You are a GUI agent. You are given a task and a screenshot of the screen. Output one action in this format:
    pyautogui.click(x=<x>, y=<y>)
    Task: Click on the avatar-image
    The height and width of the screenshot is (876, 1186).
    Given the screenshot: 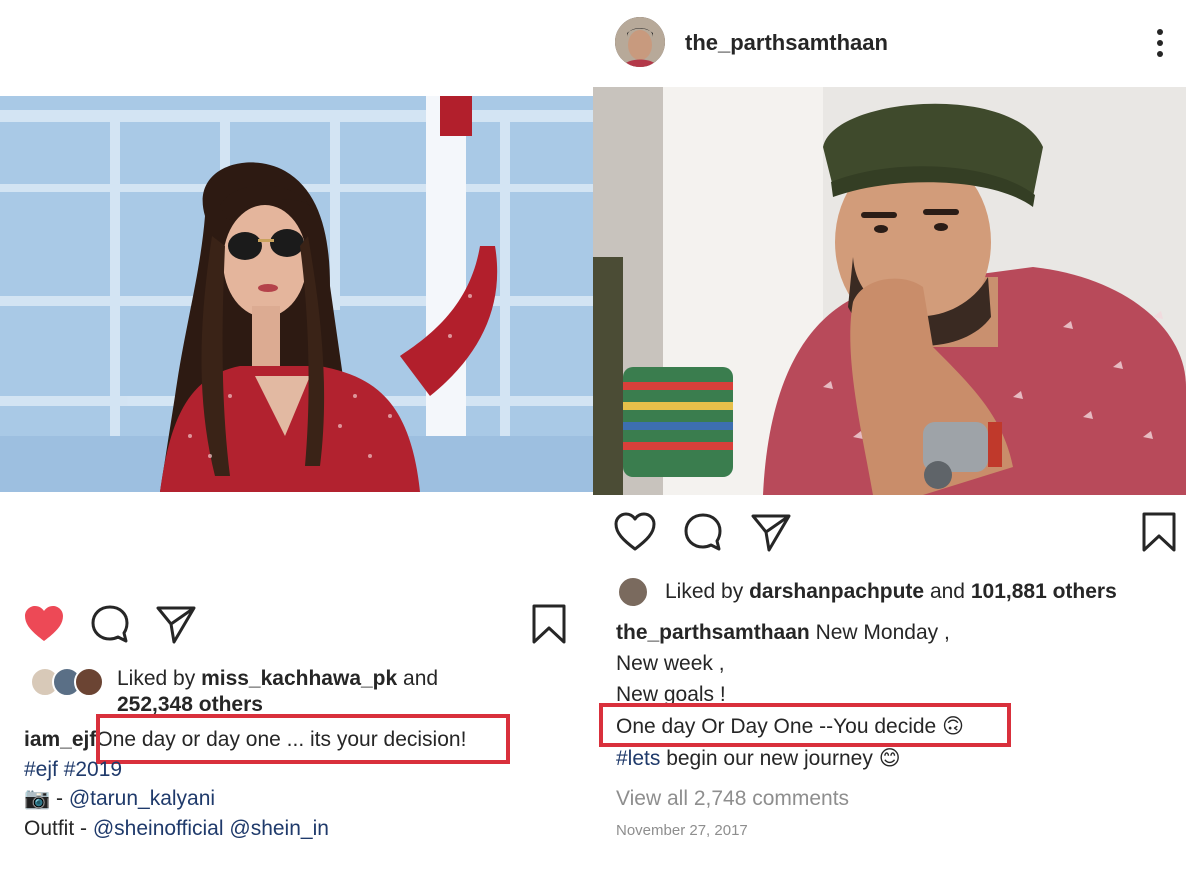 What is the action you would take?
    pyautogui.click(x=640, y=42)
    